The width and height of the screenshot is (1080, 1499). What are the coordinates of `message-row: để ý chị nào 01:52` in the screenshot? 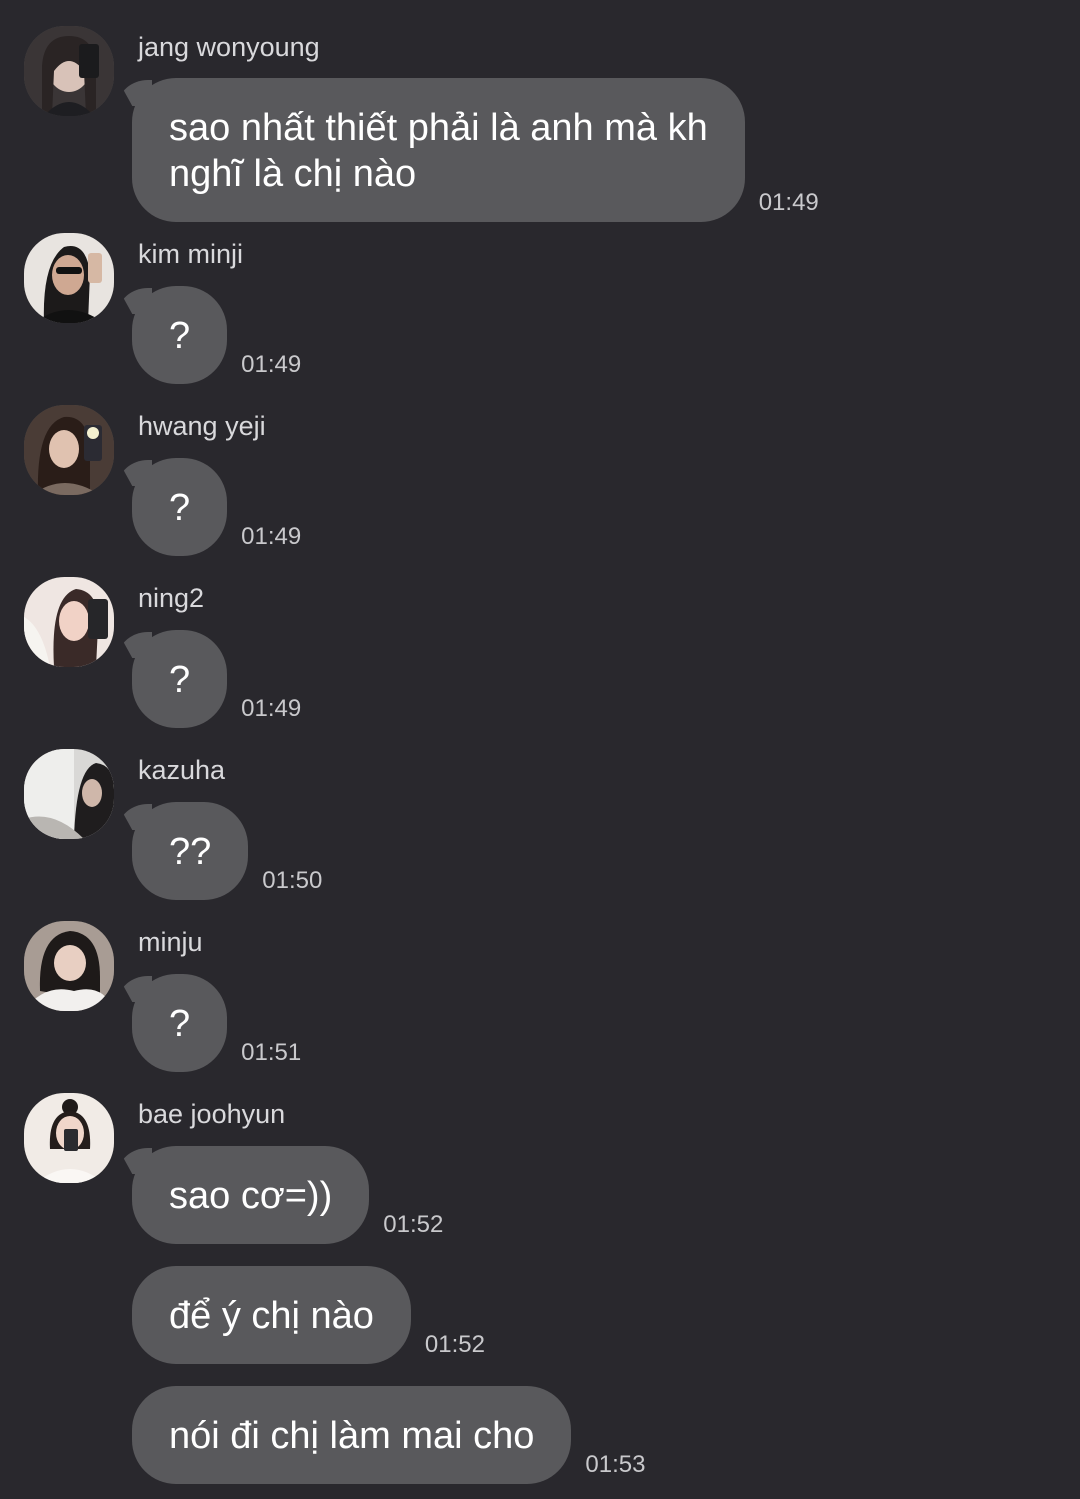 It's located at (308, 1315).